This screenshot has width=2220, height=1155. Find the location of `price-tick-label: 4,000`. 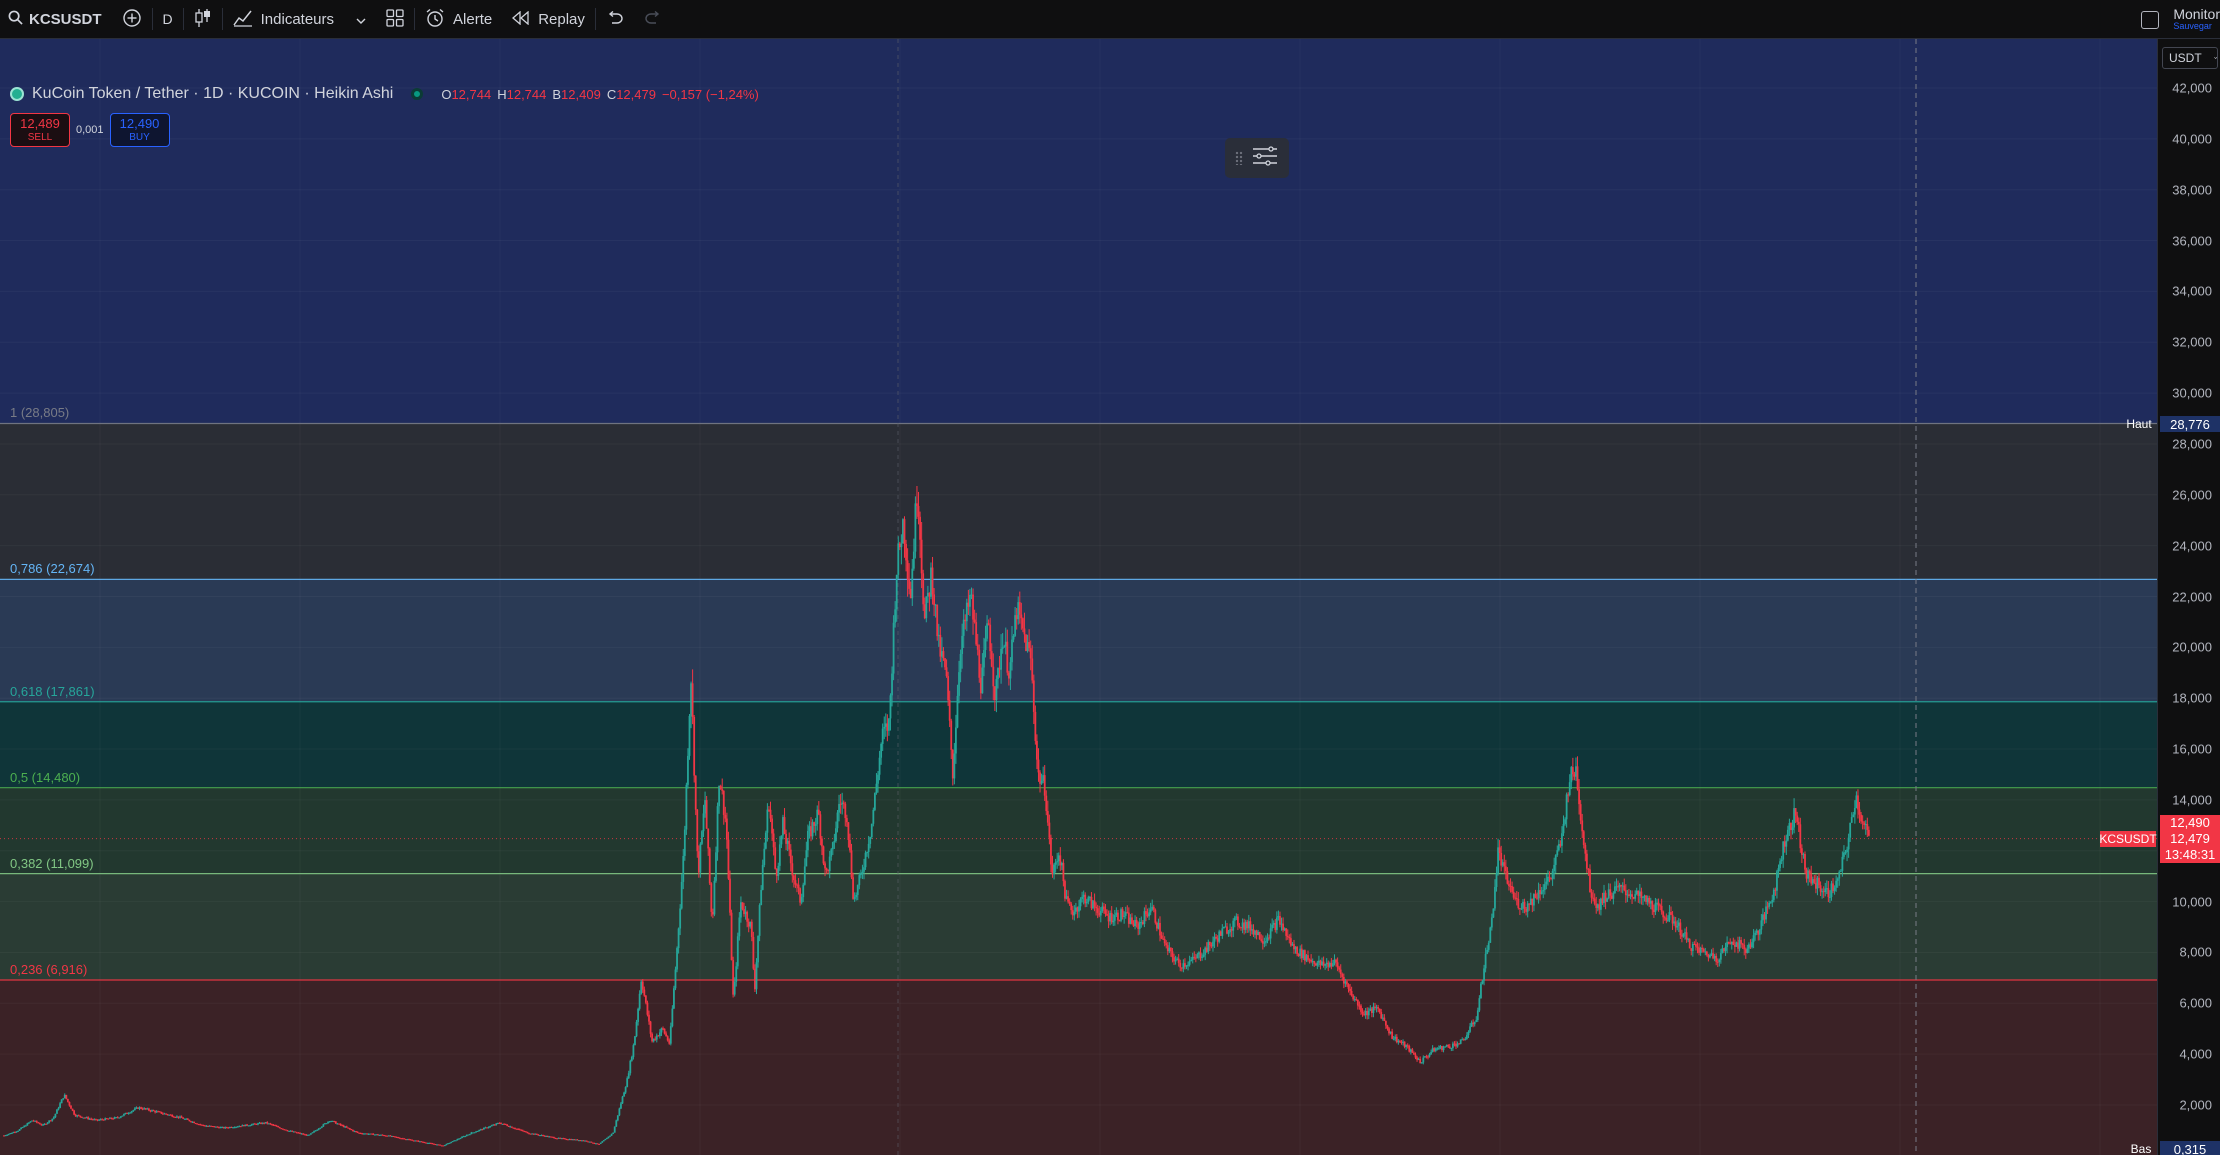

price-tick-label: 4,000 is located at coordinates (2195, 1054).